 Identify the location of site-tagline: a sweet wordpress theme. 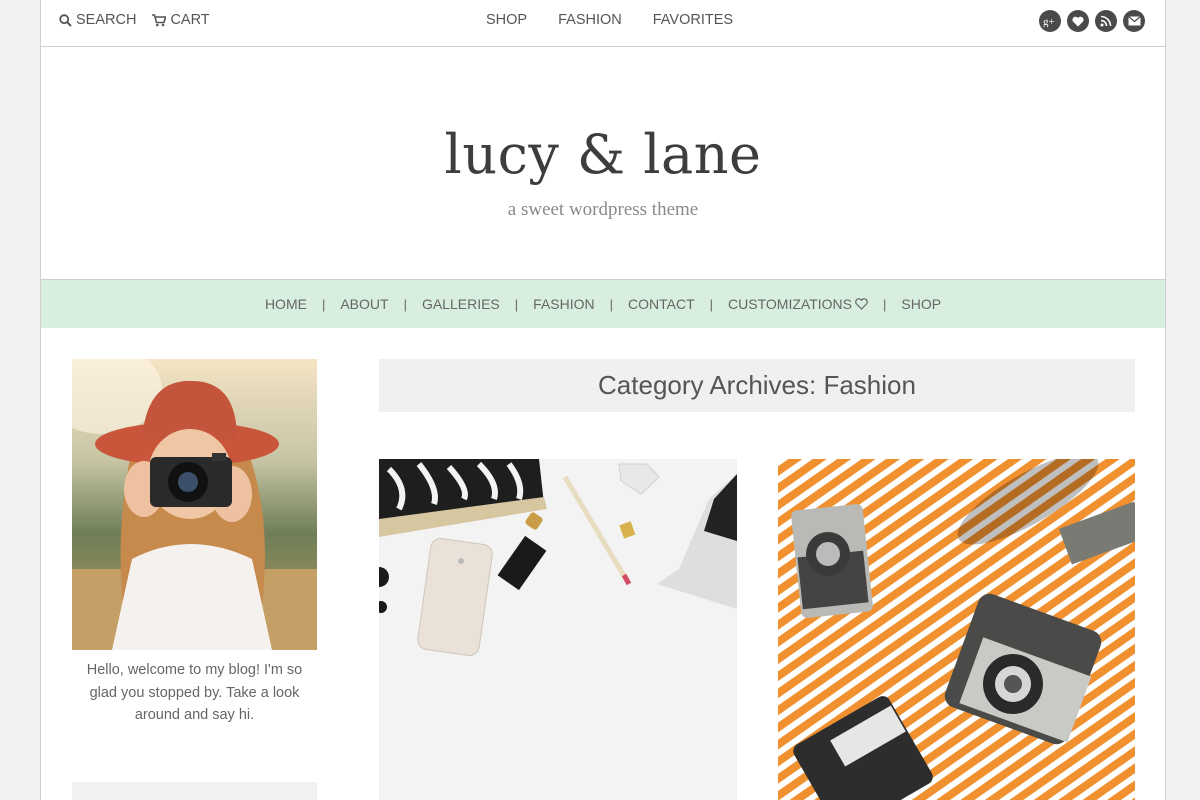
(603, 209).